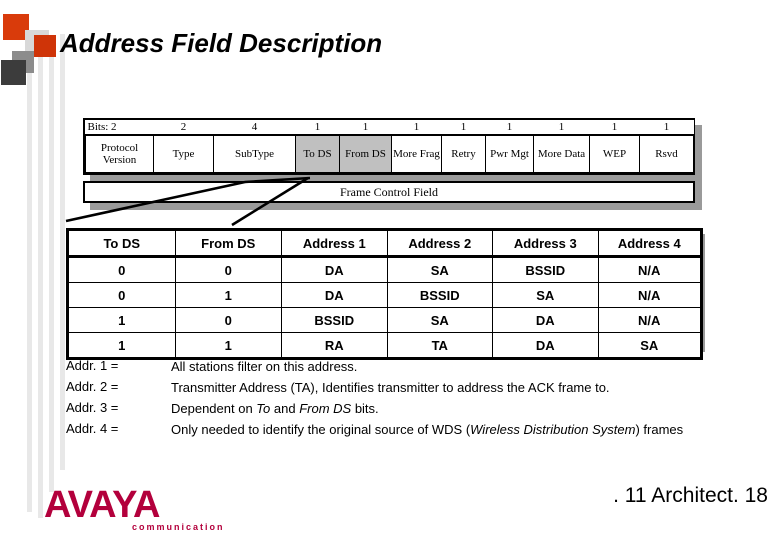 Image resolution: width=780 pixels, height=540 pixels. I want to click on bits-cell-6: 1, so click(463, 128).